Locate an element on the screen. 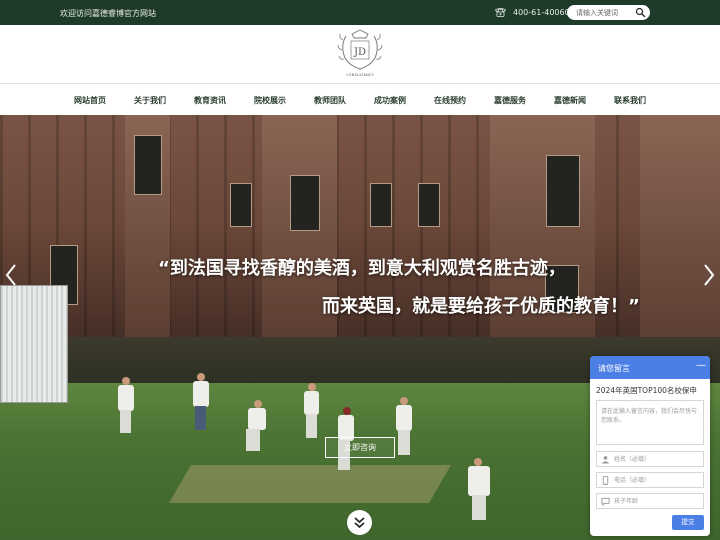 This screenshot has height=540, width=720. site-logo: JD CONSULTANCY is located at coordinates (360, 54).